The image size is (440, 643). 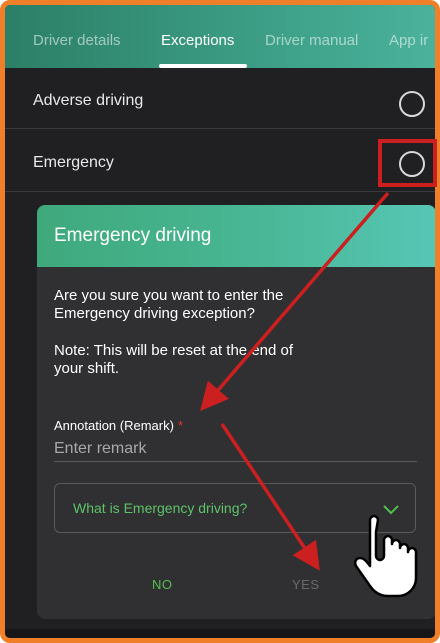 What do you see at coordinates (408, 40) in the screenshot?
I see `tab-app-info: App ir` at bounding box center [408, 40].